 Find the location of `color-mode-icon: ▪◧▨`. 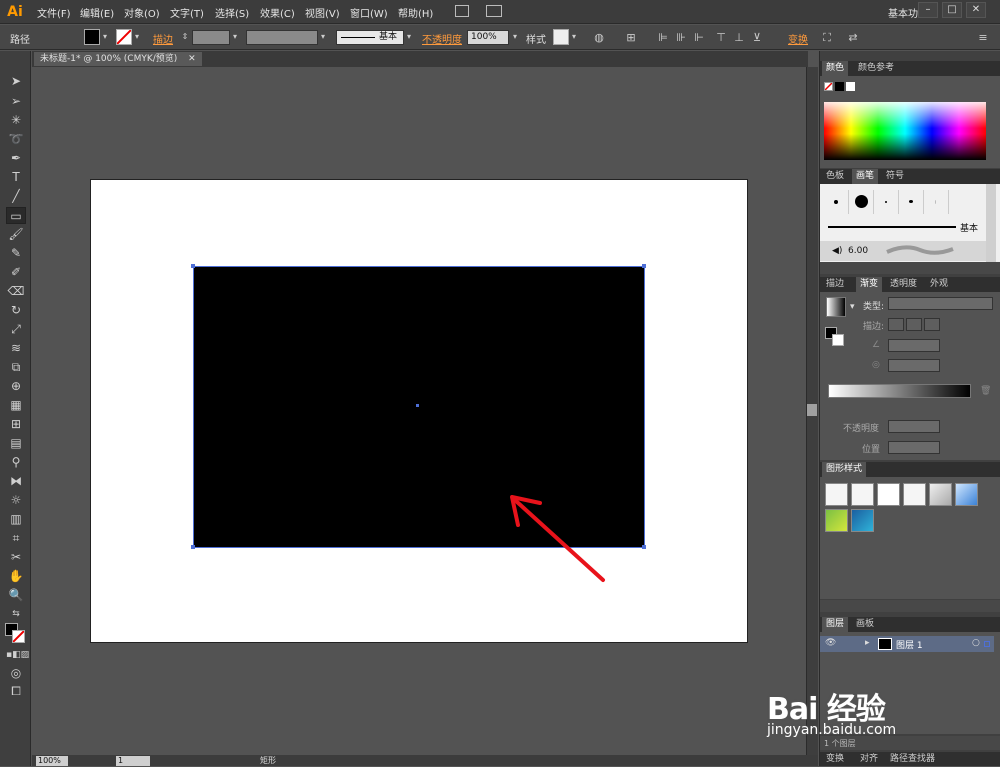

color-mode-icon: ▪◧▨ is located at coordinates (17, 655).